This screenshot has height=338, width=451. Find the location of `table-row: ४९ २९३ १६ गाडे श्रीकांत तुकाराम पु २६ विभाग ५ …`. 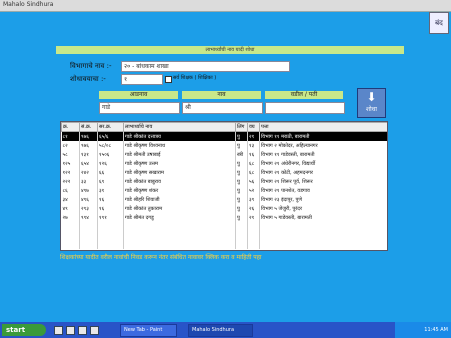

table-row: ४९ २९३ १६ गाडे श्रीकांत तुकाराम पु २६ विभाग ५ … is located at coordinates (224, 208).